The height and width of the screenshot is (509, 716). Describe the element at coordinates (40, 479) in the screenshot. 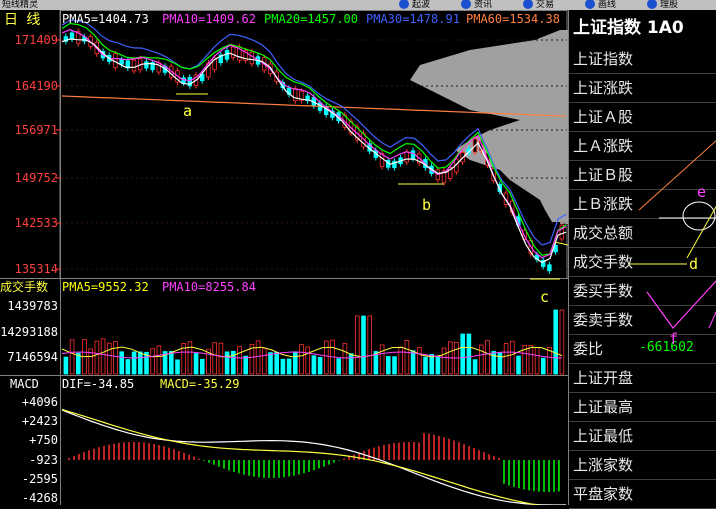

I see `macd-tick-label: -2595` at that location.